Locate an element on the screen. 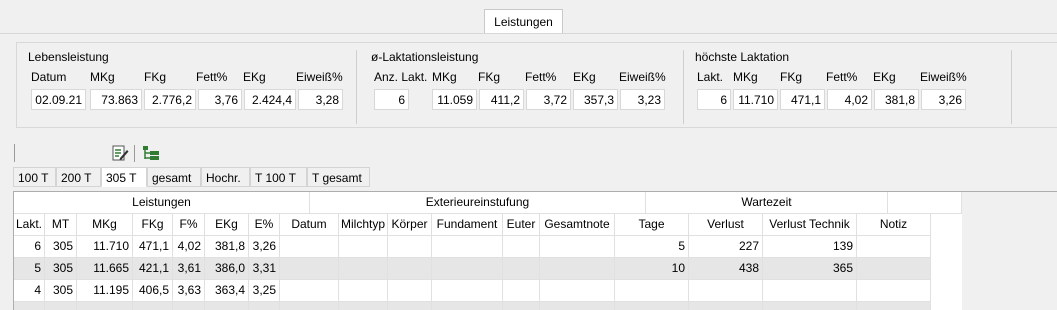 The image size is (1057, 310). column-header-e-pct: E% is located at coordinates (264, 225).